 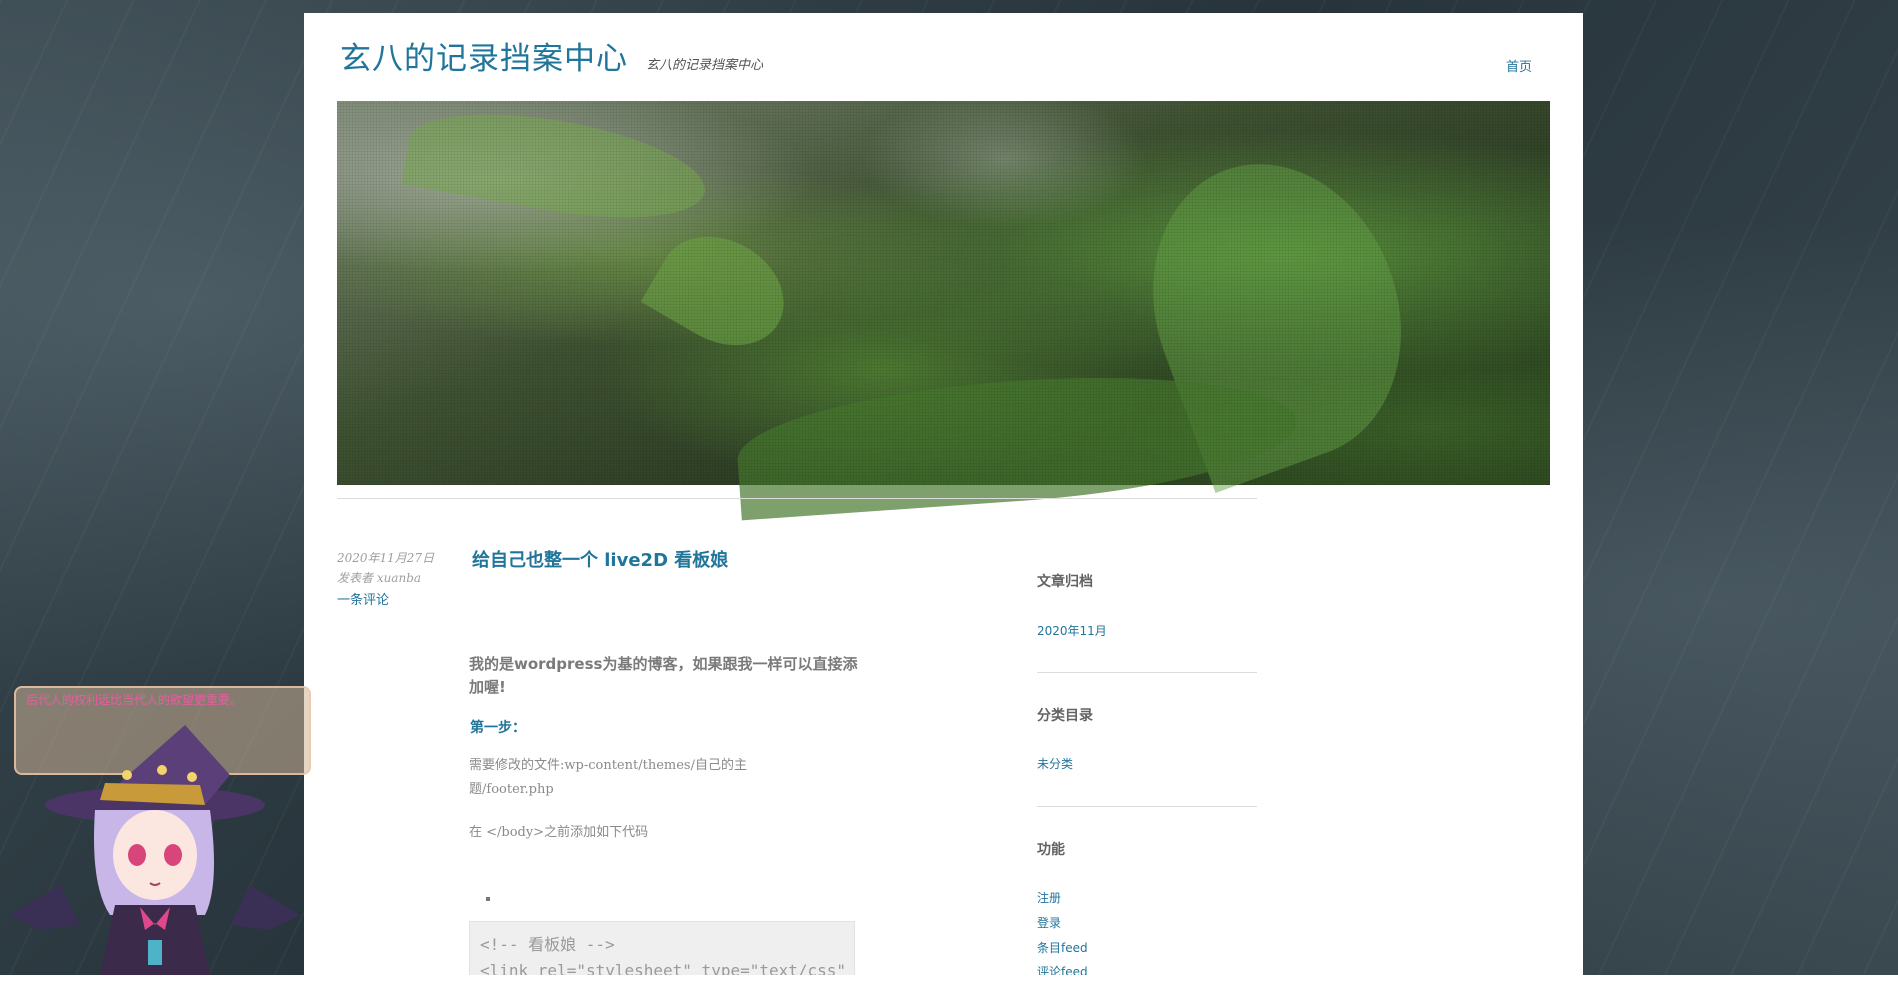 What do you see at coordinates (949, 988) in the screenshot?
I see `bottom-strip` at bounding box center [949, 988].